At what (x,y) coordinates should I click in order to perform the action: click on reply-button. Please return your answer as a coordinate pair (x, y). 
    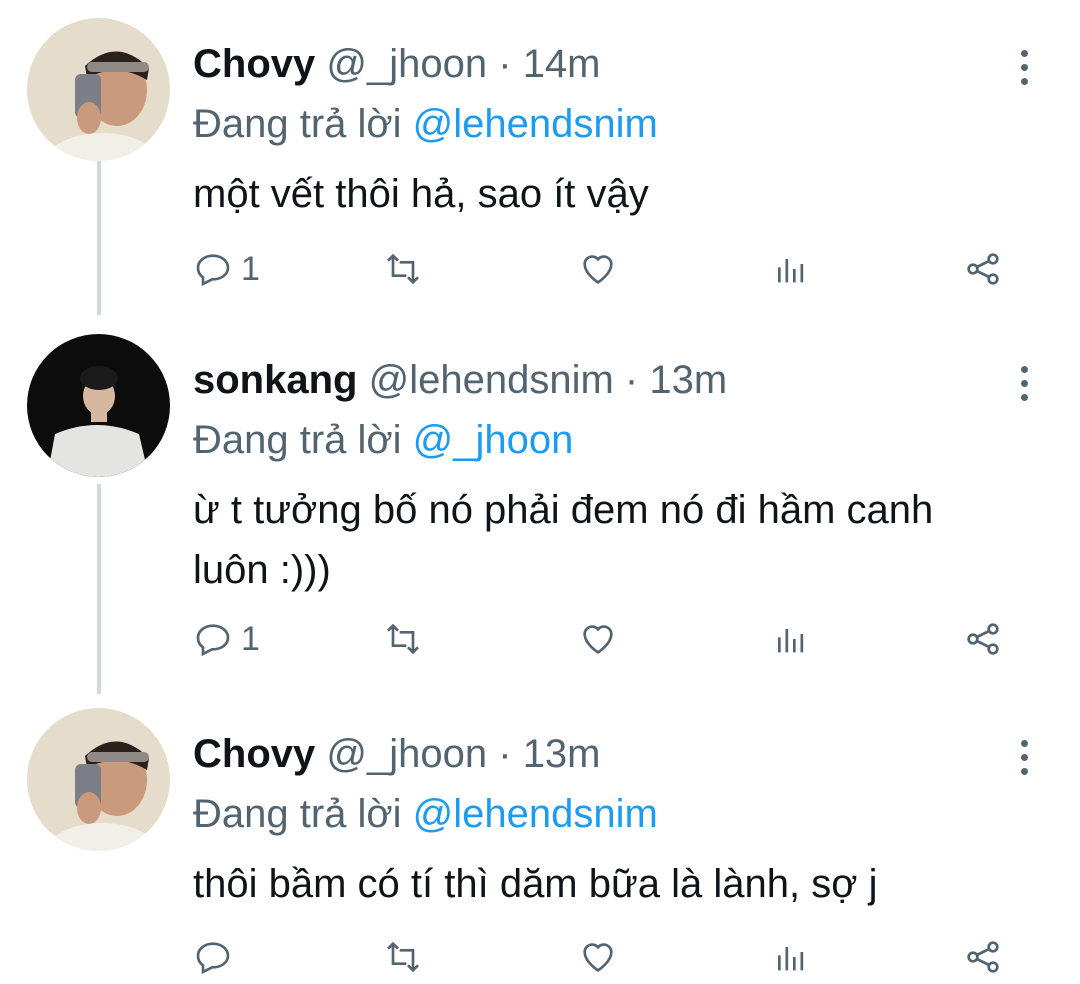
    Looking at the image, I should click on (217, 957).